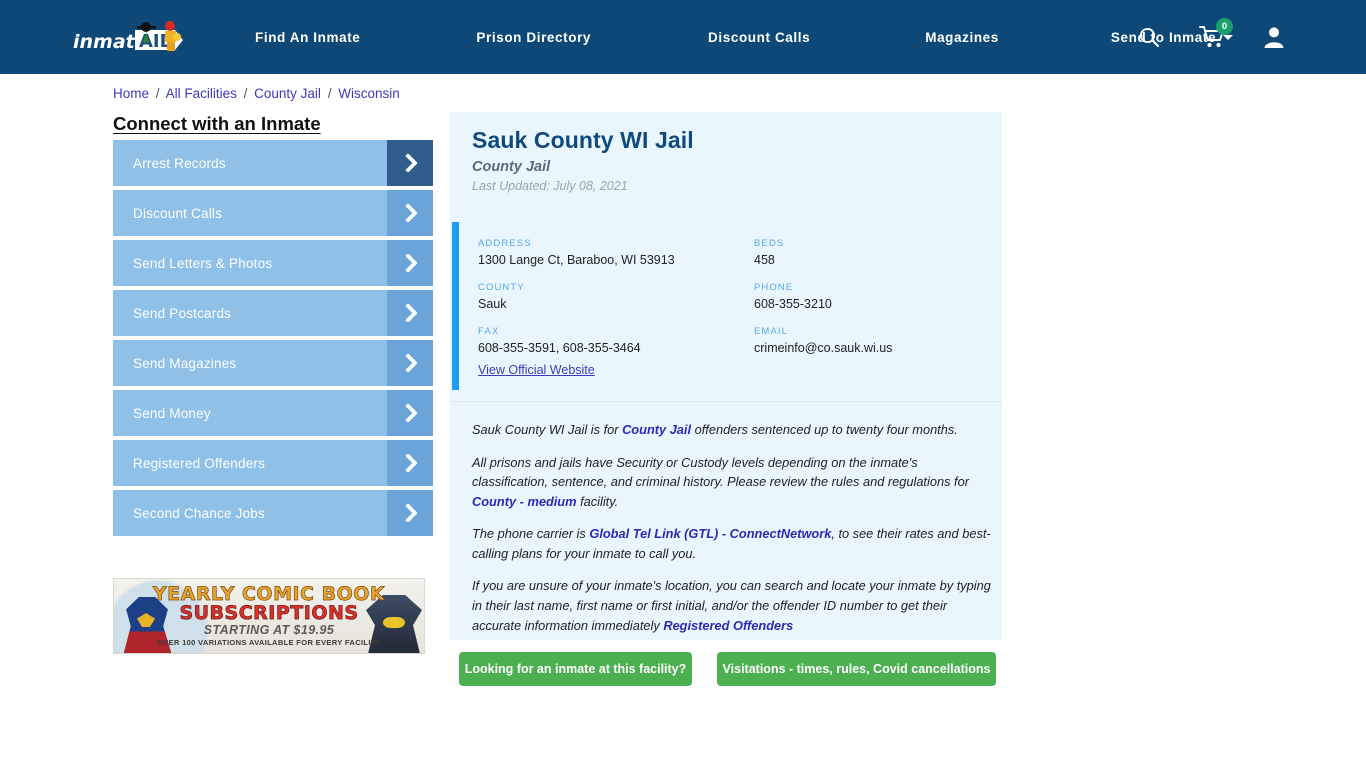 The image size is (1366, 768). What do you see at coordinates (597, 501) in the screenshot?
I see `desc-p2-text-b: facility.` at bounding box center [597, 501].